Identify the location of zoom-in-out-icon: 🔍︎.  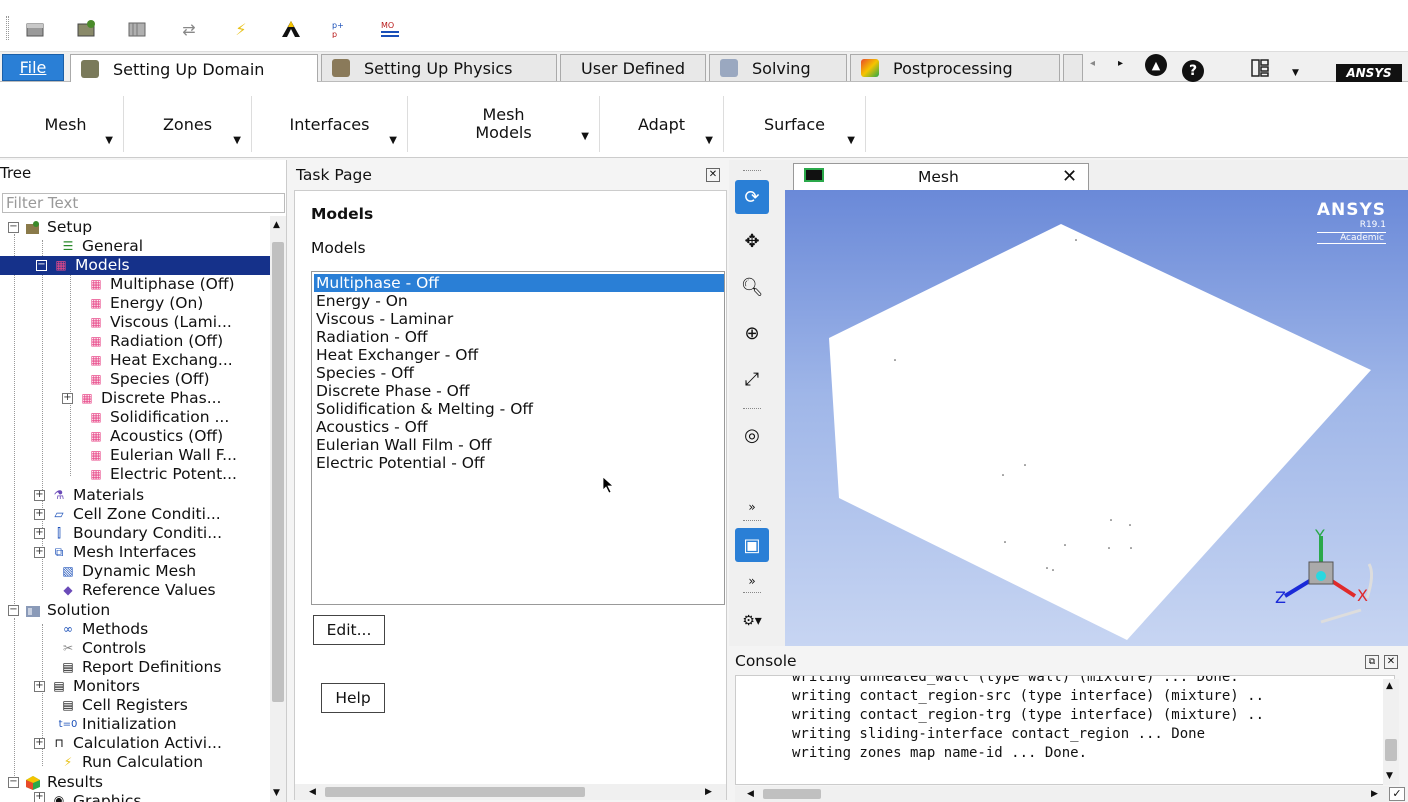
(752, 287).